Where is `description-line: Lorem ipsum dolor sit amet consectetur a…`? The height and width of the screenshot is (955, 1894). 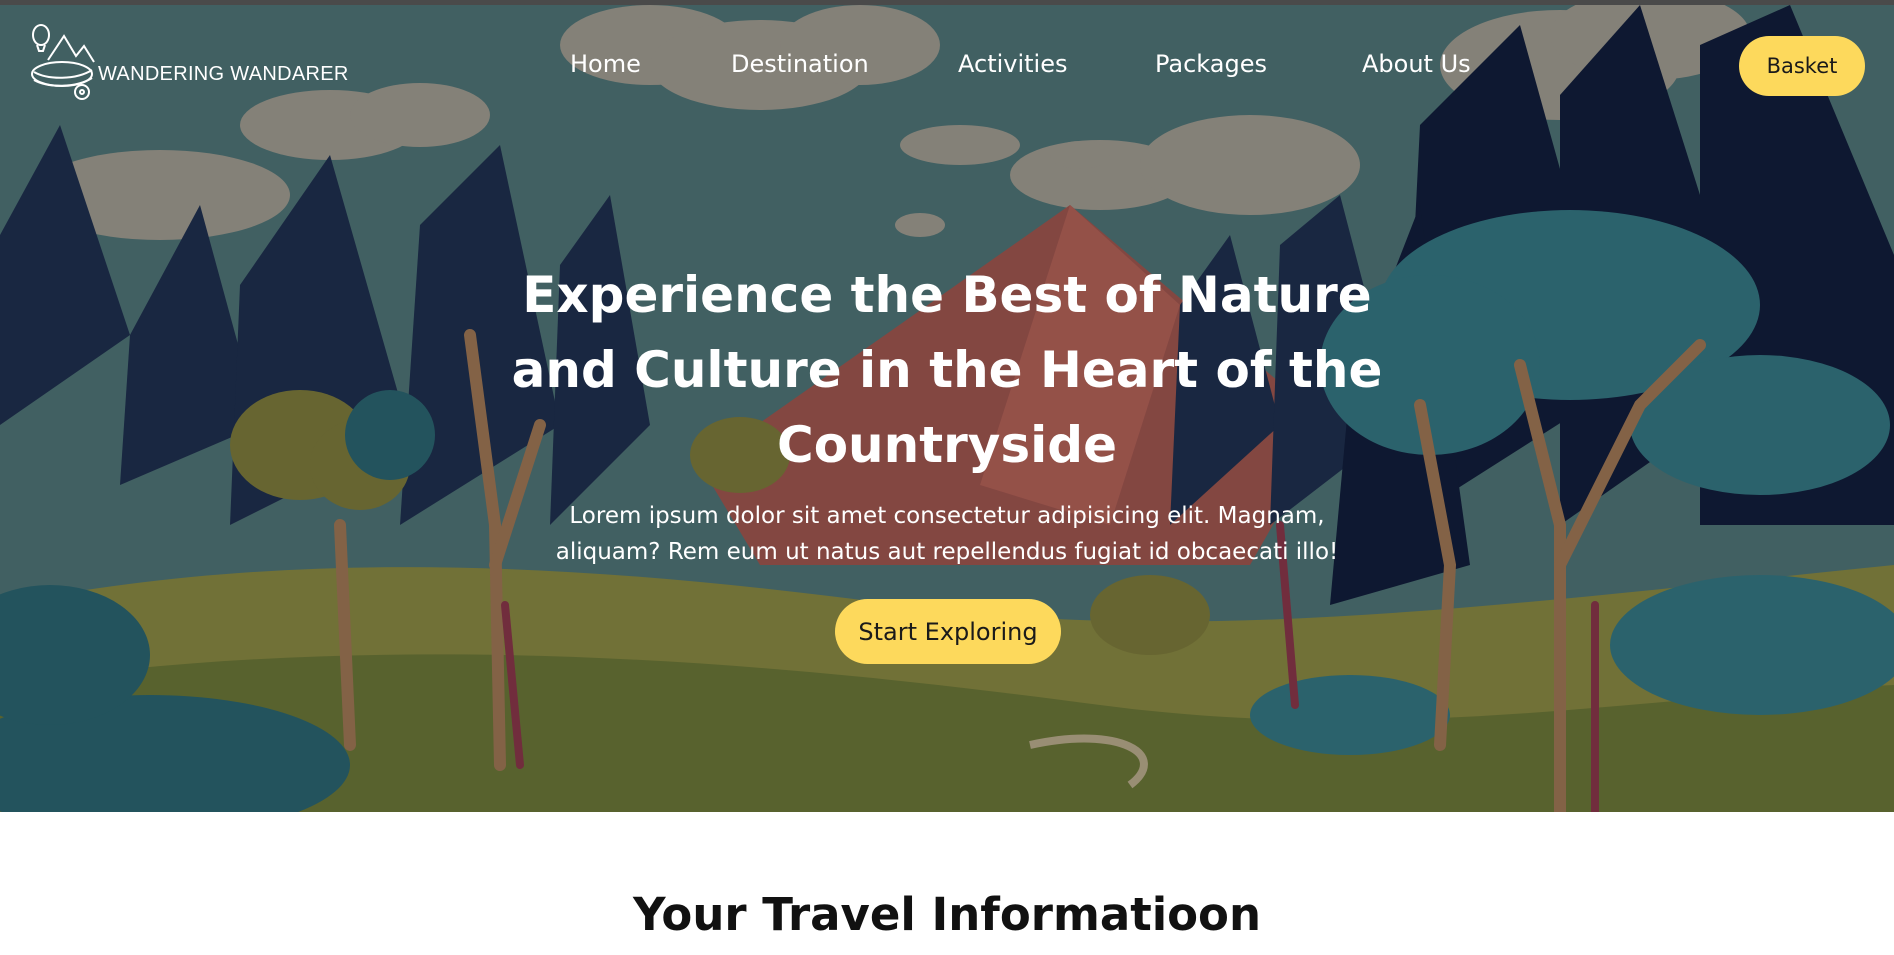
description-line: Lorem ipsum dolor sit amet consectetur a… is located at coordinates (947, 516).